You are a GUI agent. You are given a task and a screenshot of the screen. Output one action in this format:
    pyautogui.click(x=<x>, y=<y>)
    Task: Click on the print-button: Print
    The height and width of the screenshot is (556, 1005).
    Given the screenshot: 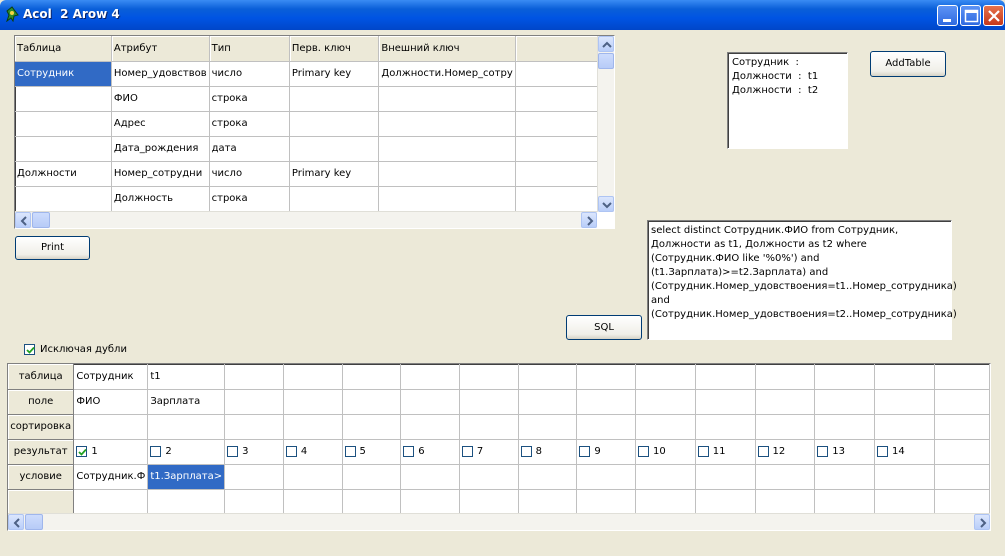 What is the action you would take?
    pyautogui.click(x=52, y=248)
    